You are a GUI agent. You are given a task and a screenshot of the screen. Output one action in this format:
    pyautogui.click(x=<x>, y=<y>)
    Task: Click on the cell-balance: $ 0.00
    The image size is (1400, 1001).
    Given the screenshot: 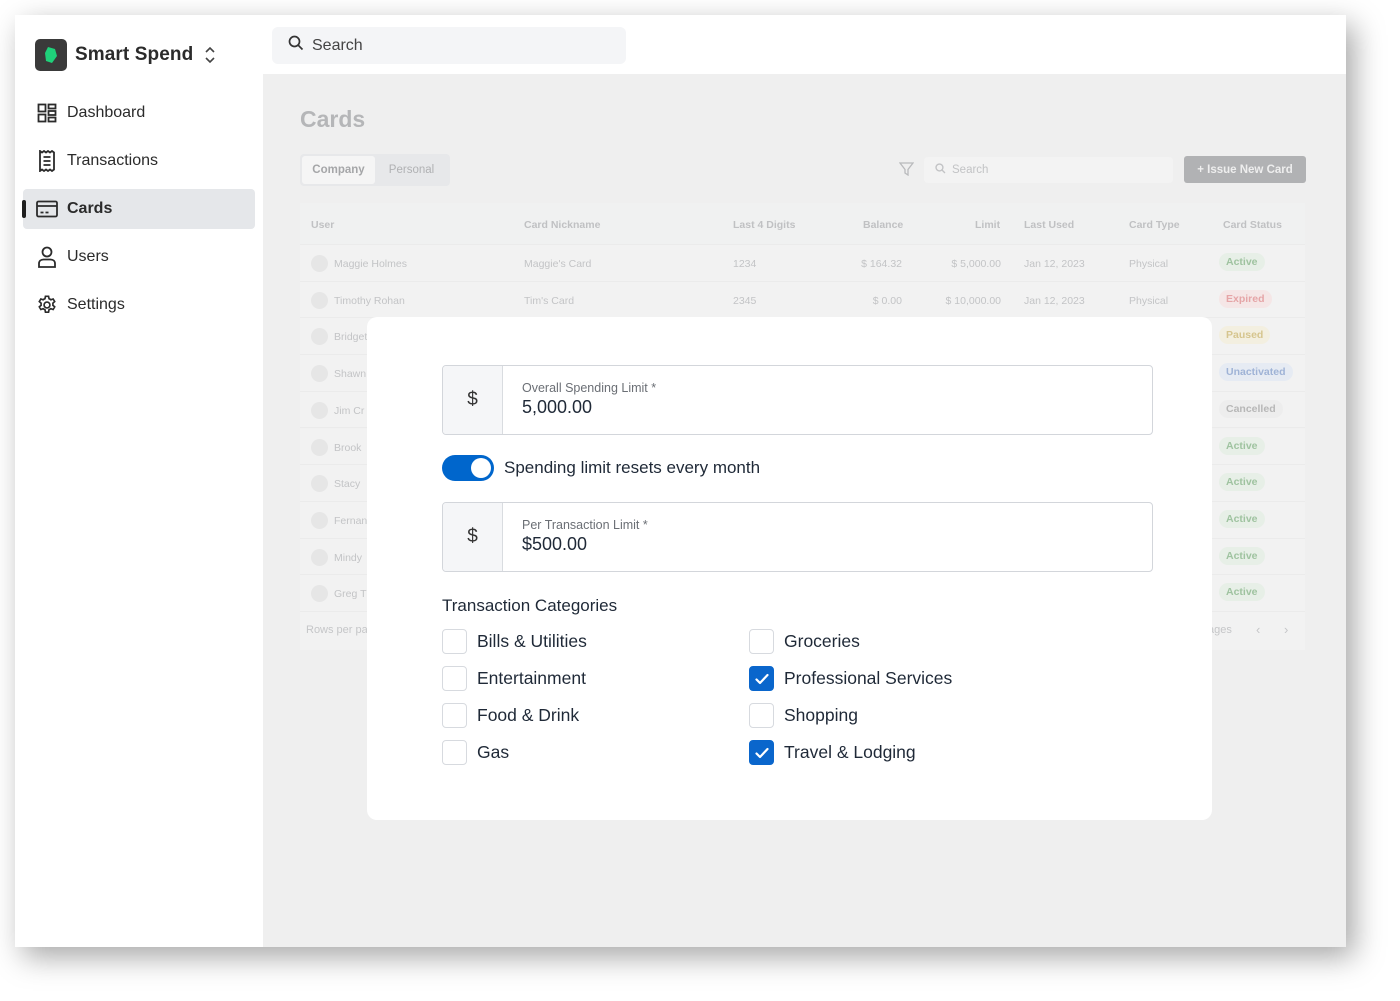 What is the action you would take?
    pyautogui.click(x=887, y=300)
    